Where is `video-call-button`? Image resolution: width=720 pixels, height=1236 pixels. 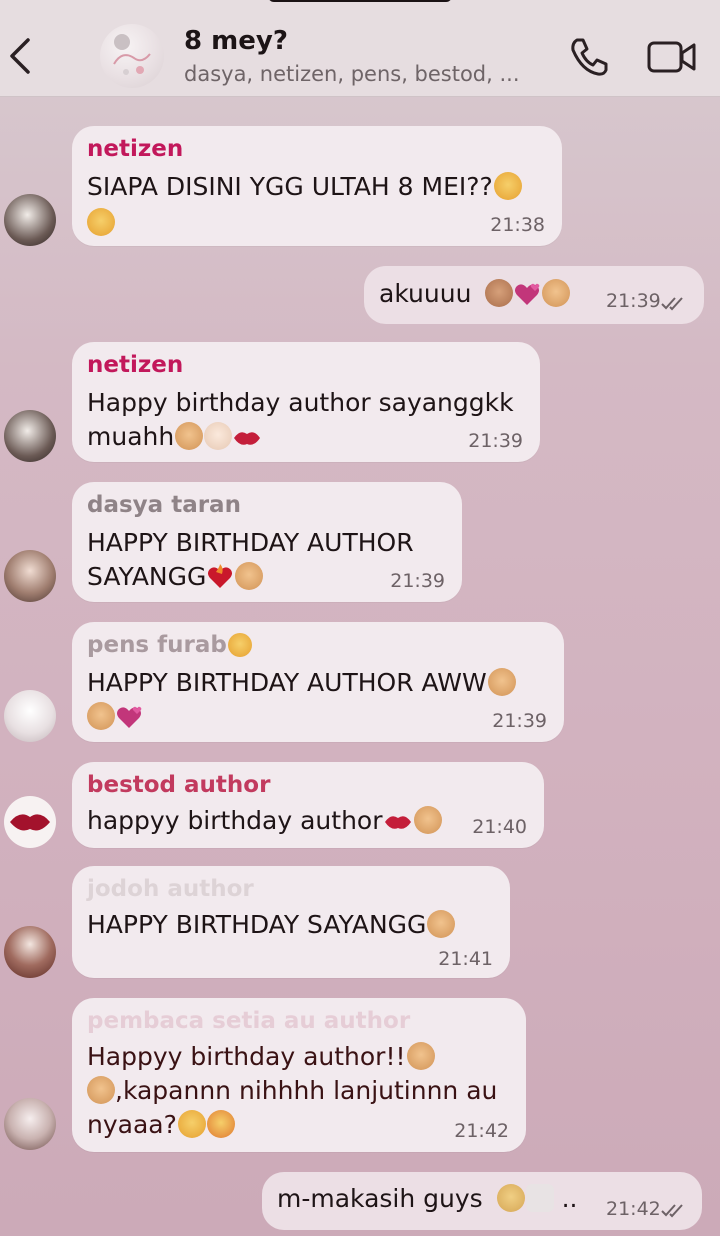
video-call-button is located at coordinates (672, 57).